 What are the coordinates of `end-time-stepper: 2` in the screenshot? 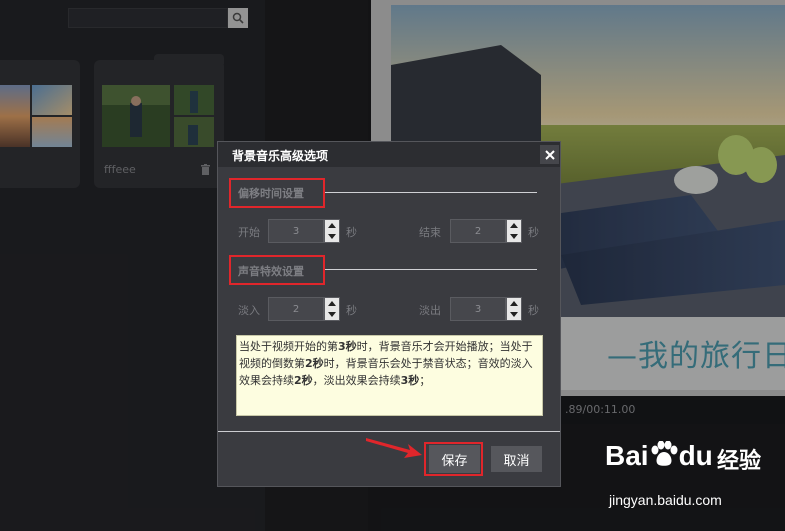 It's located at (486, 231).